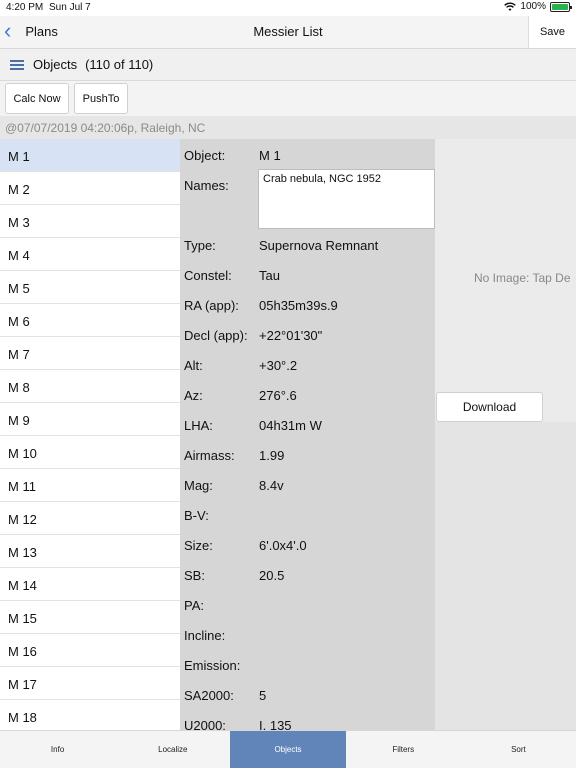  What do you see at coordinates (90, 155) in the screenshot?
I see `list-item: M 1` at bounding box center [90, 155].